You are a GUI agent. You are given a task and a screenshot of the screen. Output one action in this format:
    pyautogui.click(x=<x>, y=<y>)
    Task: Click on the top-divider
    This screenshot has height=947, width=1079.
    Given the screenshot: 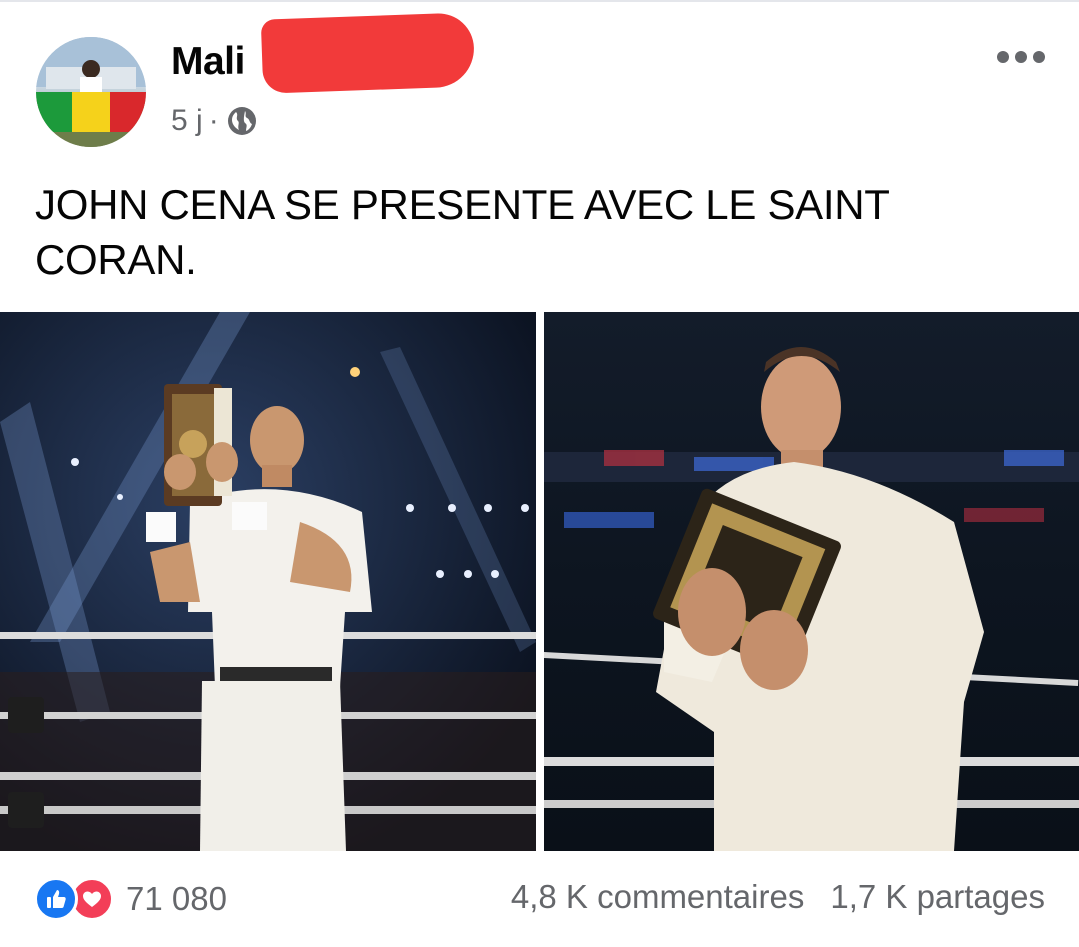 What is the action you would take?
    pyautogui.click(x=539, y=1)
    